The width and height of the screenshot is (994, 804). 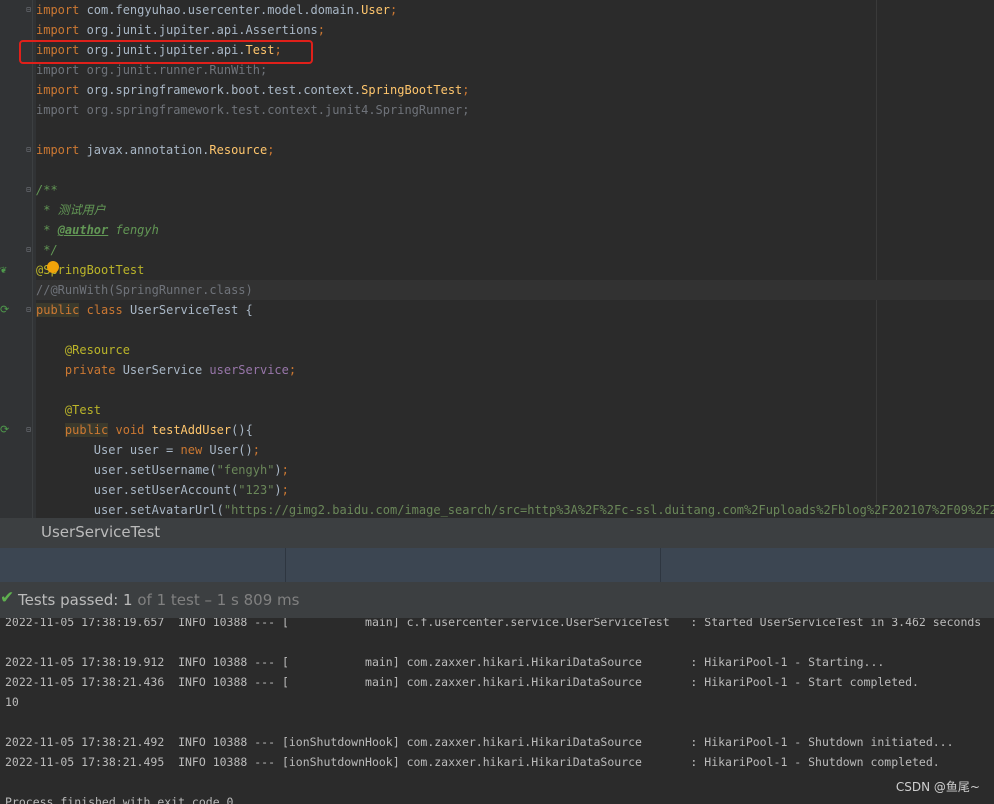 What do you see at coordinates (220, 90) in the screenshot?
I see `code-token: org.springframework.boot.test.context.` at bounding box center [220, 90].